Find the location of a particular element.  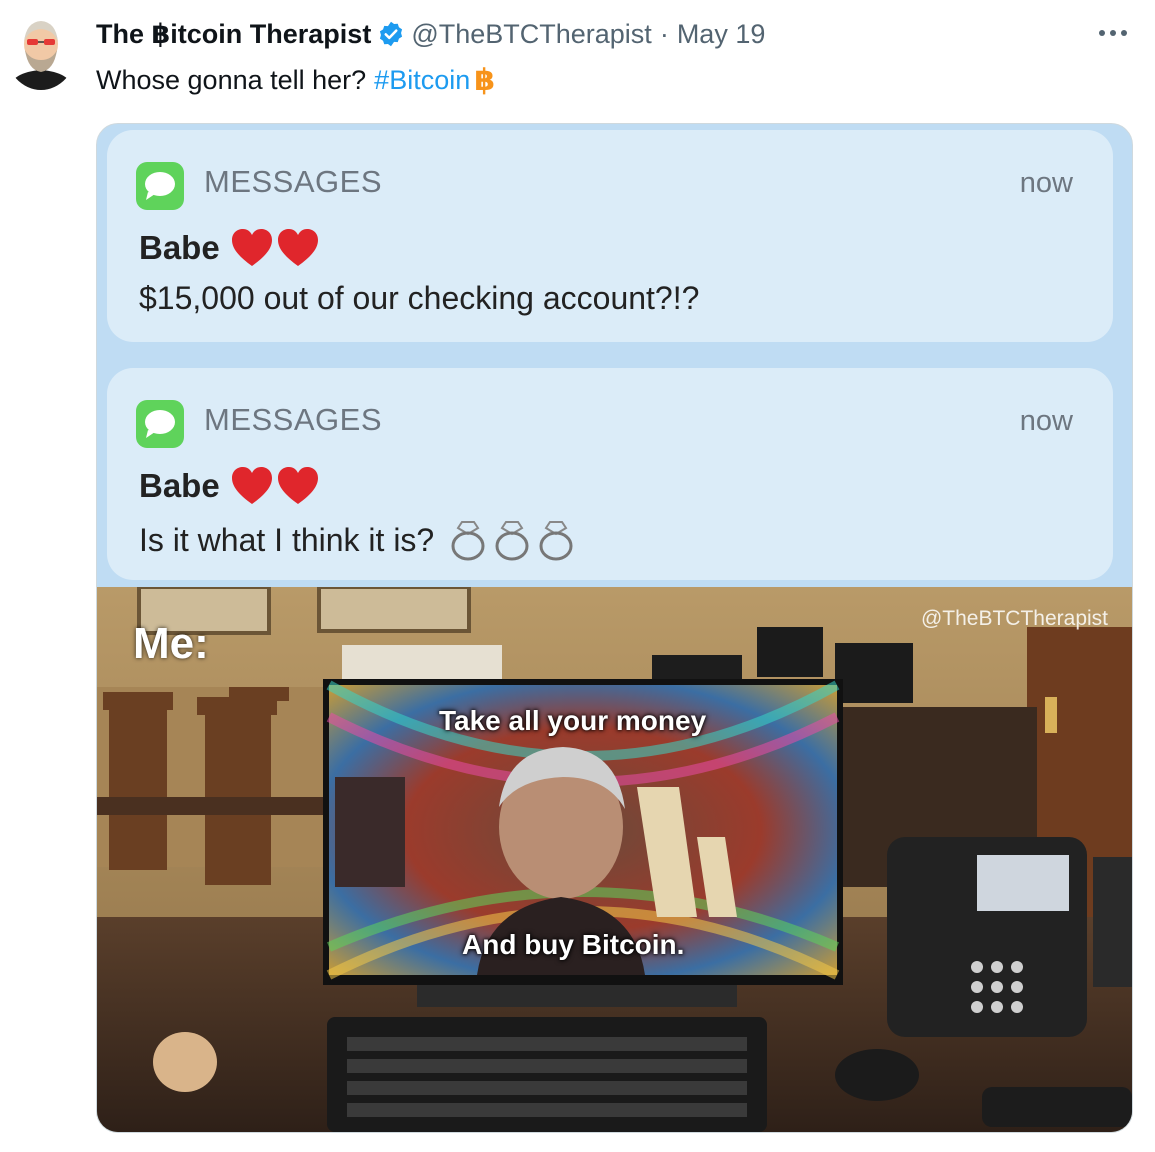

meme-caption-bottom: And buy Bitcoin. is located at coordinates (573, 944).